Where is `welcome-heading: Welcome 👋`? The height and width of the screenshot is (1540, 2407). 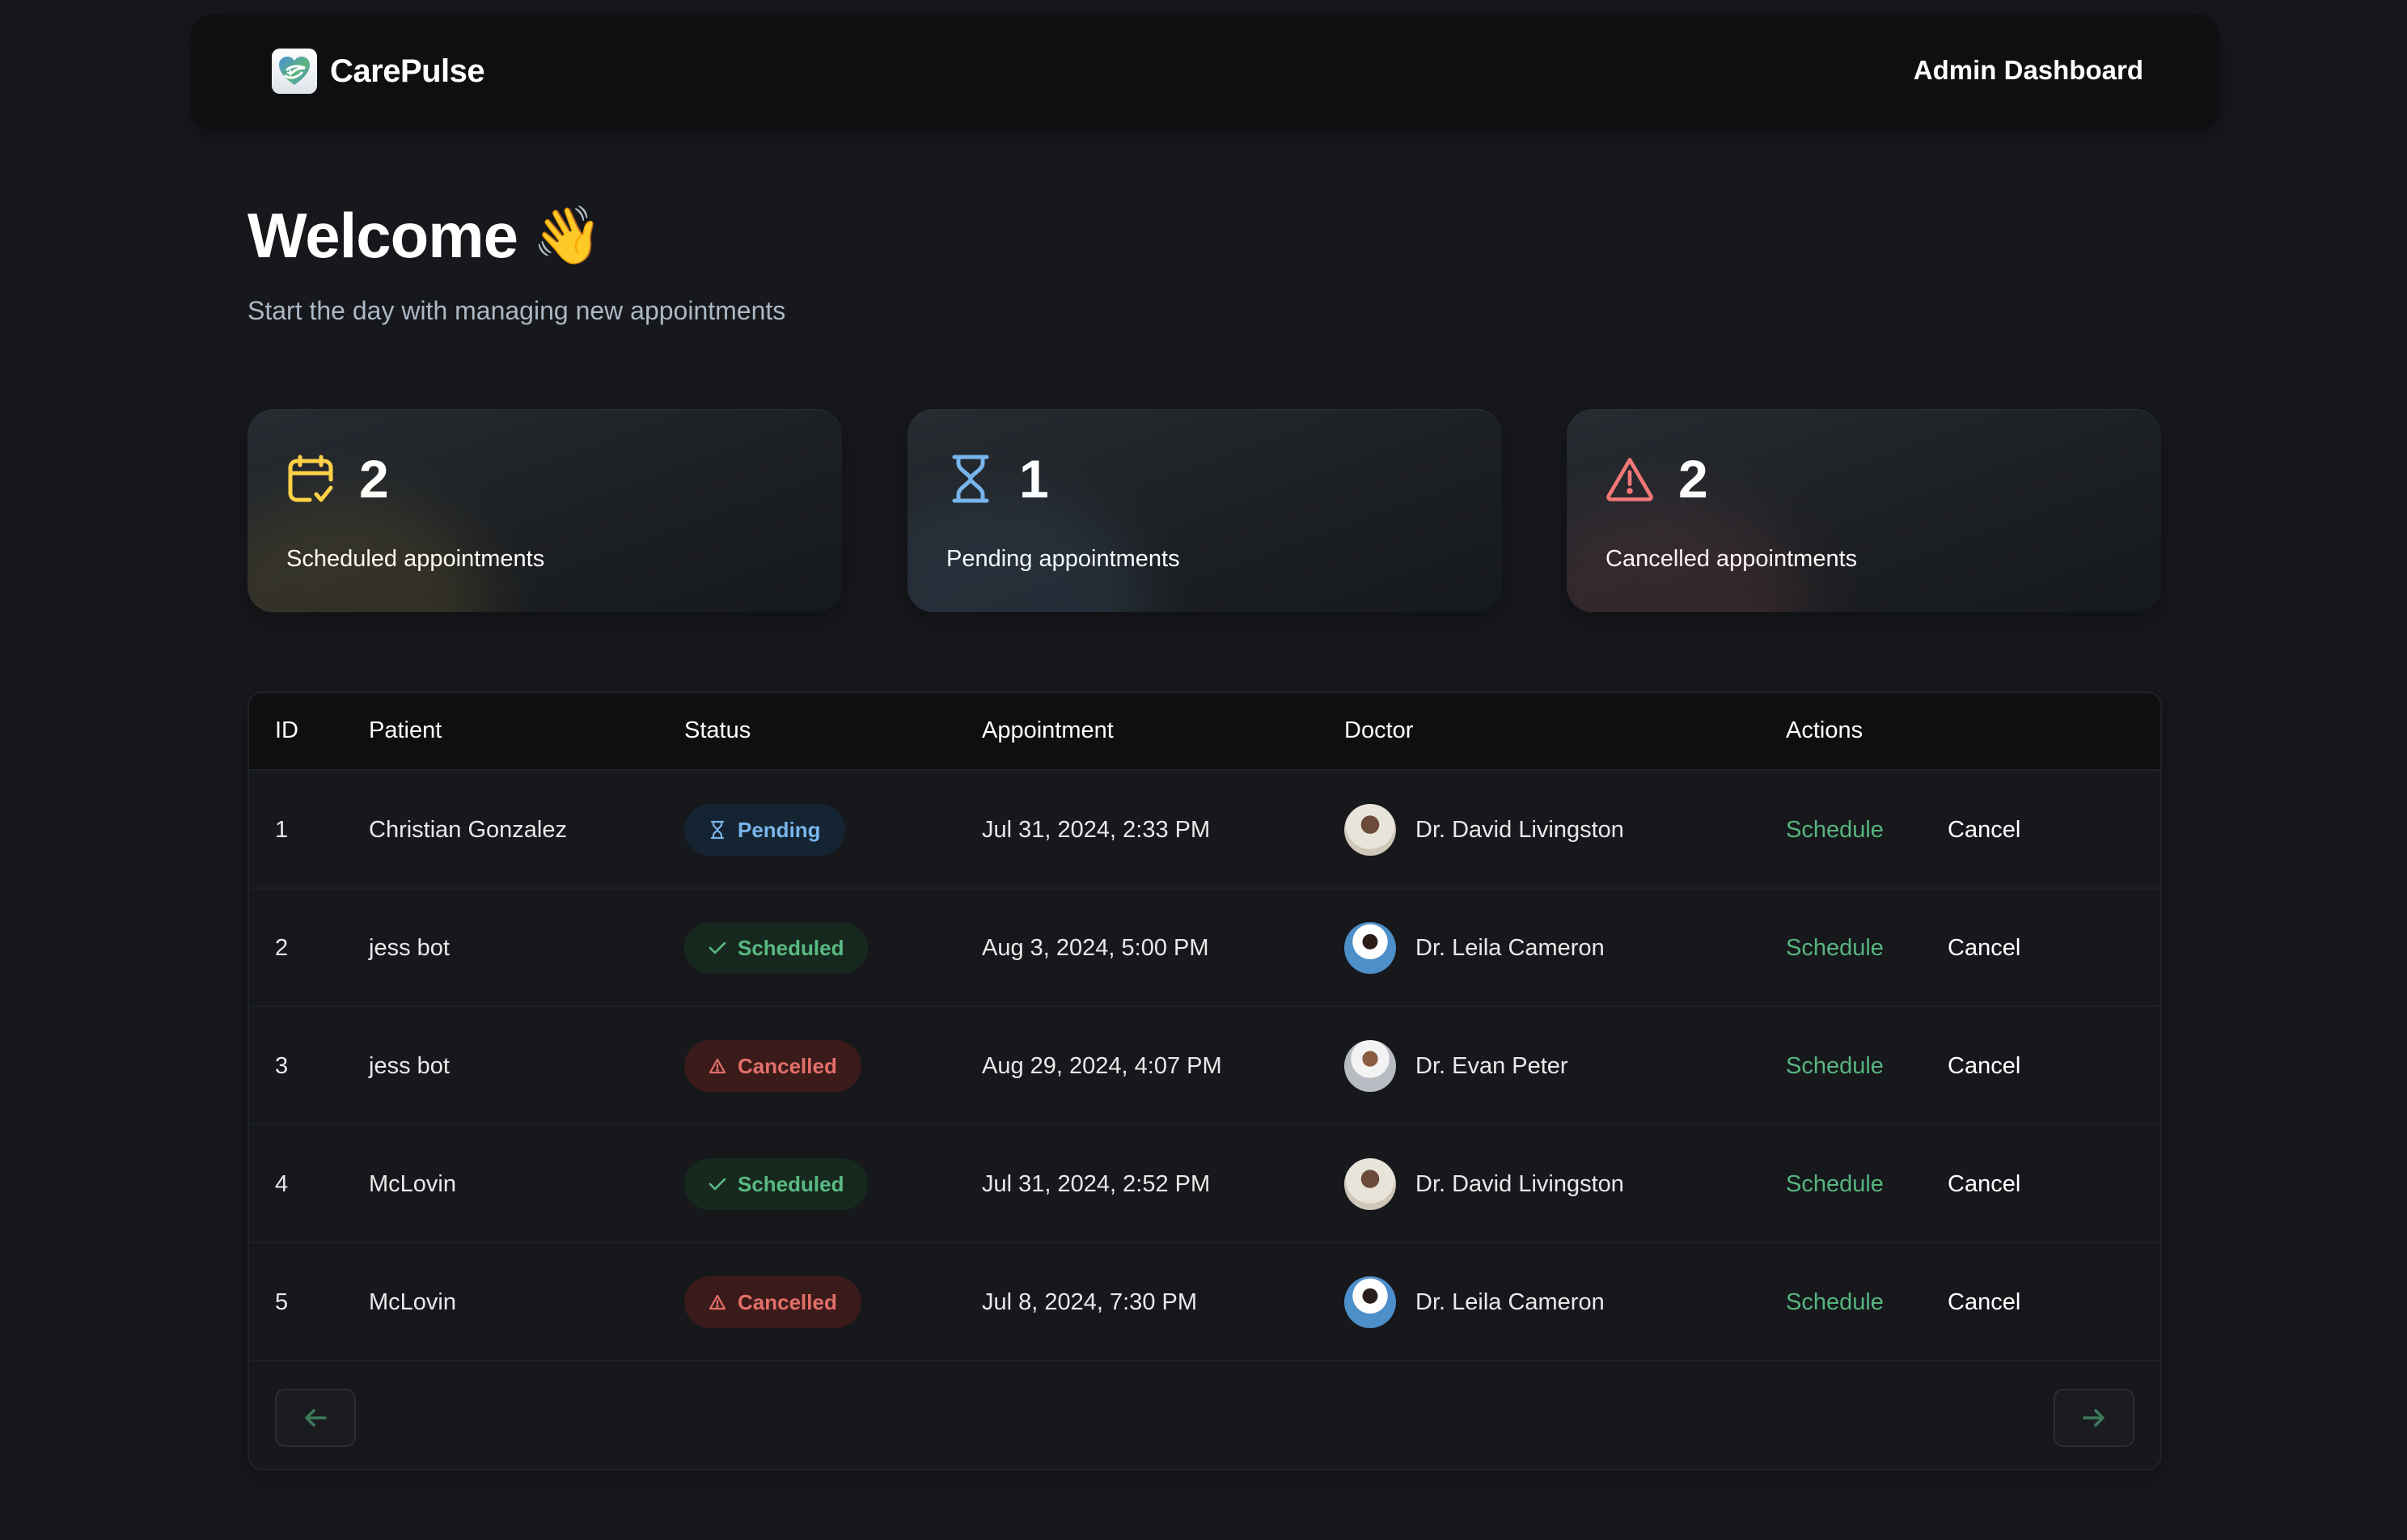
welcome-heading: Welcome 👋 is located at coordinates (425, 236).